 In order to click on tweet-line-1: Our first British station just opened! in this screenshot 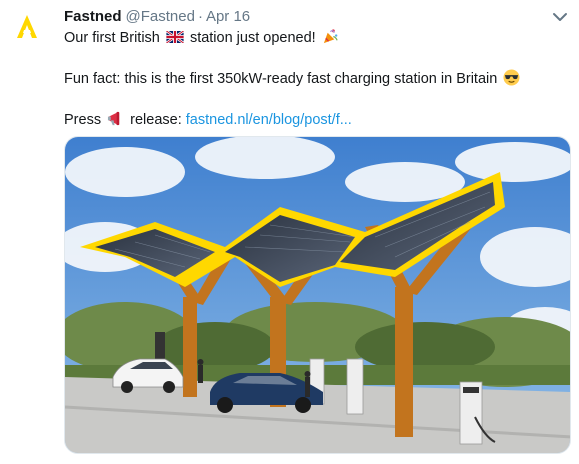, I will do `click(314, 38)`.